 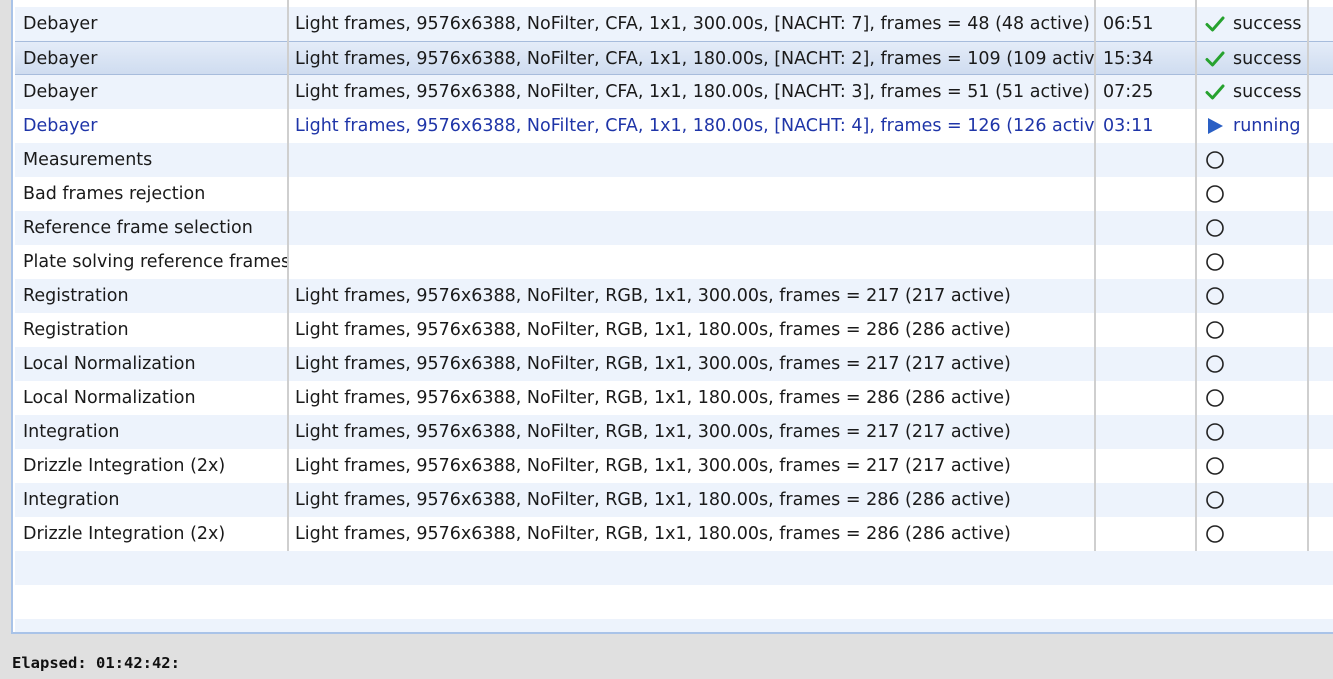 I want to click on play-icon, so click(x=1215, y=124).